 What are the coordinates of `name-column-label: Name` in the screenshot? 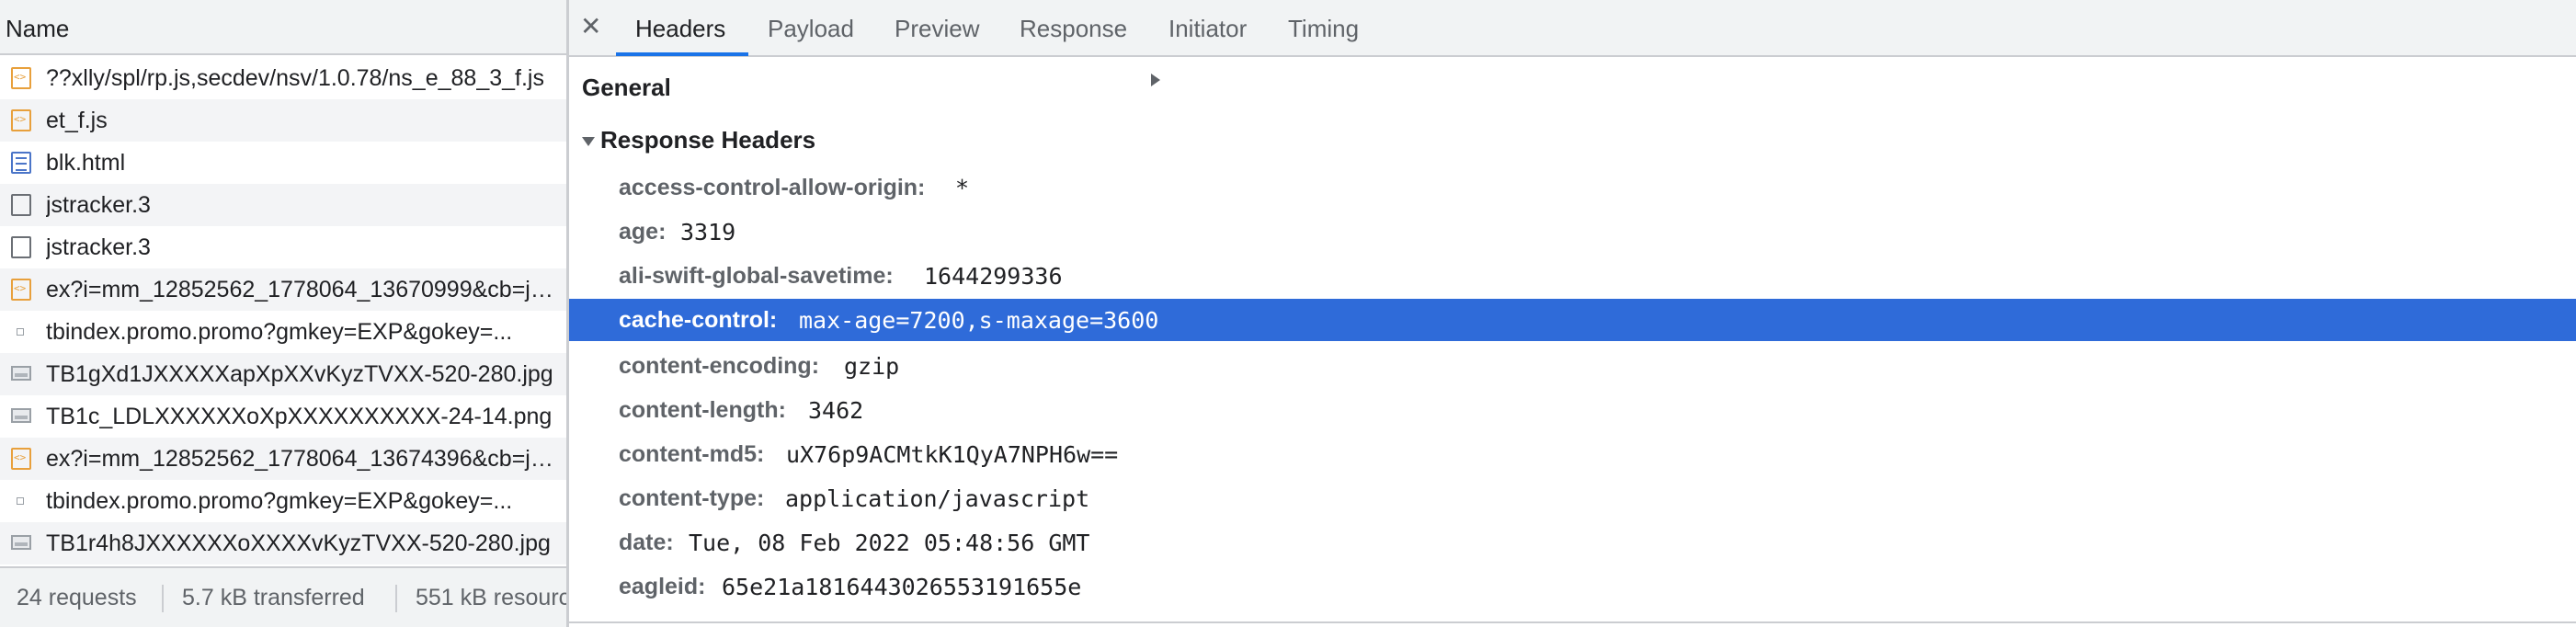 It's located at (38, 28).